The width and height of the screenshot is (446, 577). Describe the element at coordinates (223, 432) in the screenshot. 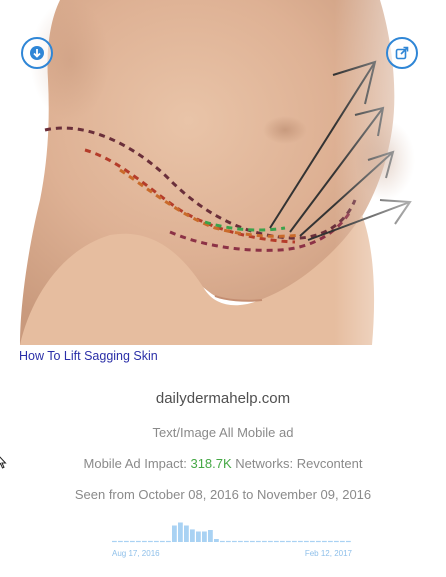

I see `ad-type: Text/Image All Mobile ad` at that location.